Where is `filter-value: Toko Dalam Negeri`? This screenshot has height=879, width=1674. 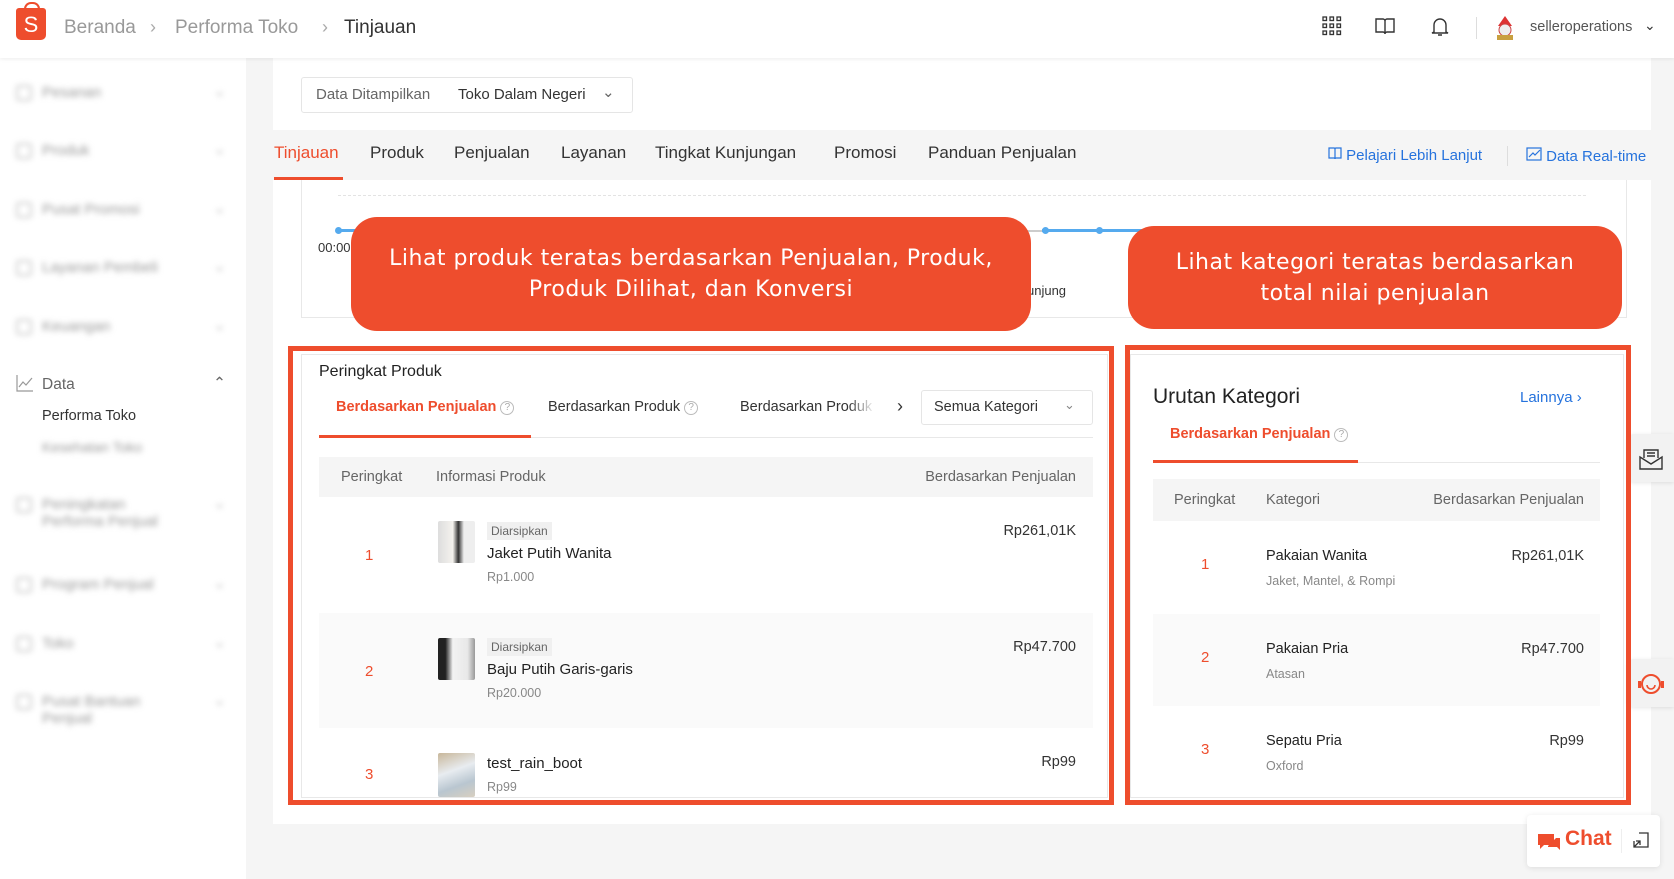 filter-value: Toko Dalam Negeri is located at coordinates (522, 94).